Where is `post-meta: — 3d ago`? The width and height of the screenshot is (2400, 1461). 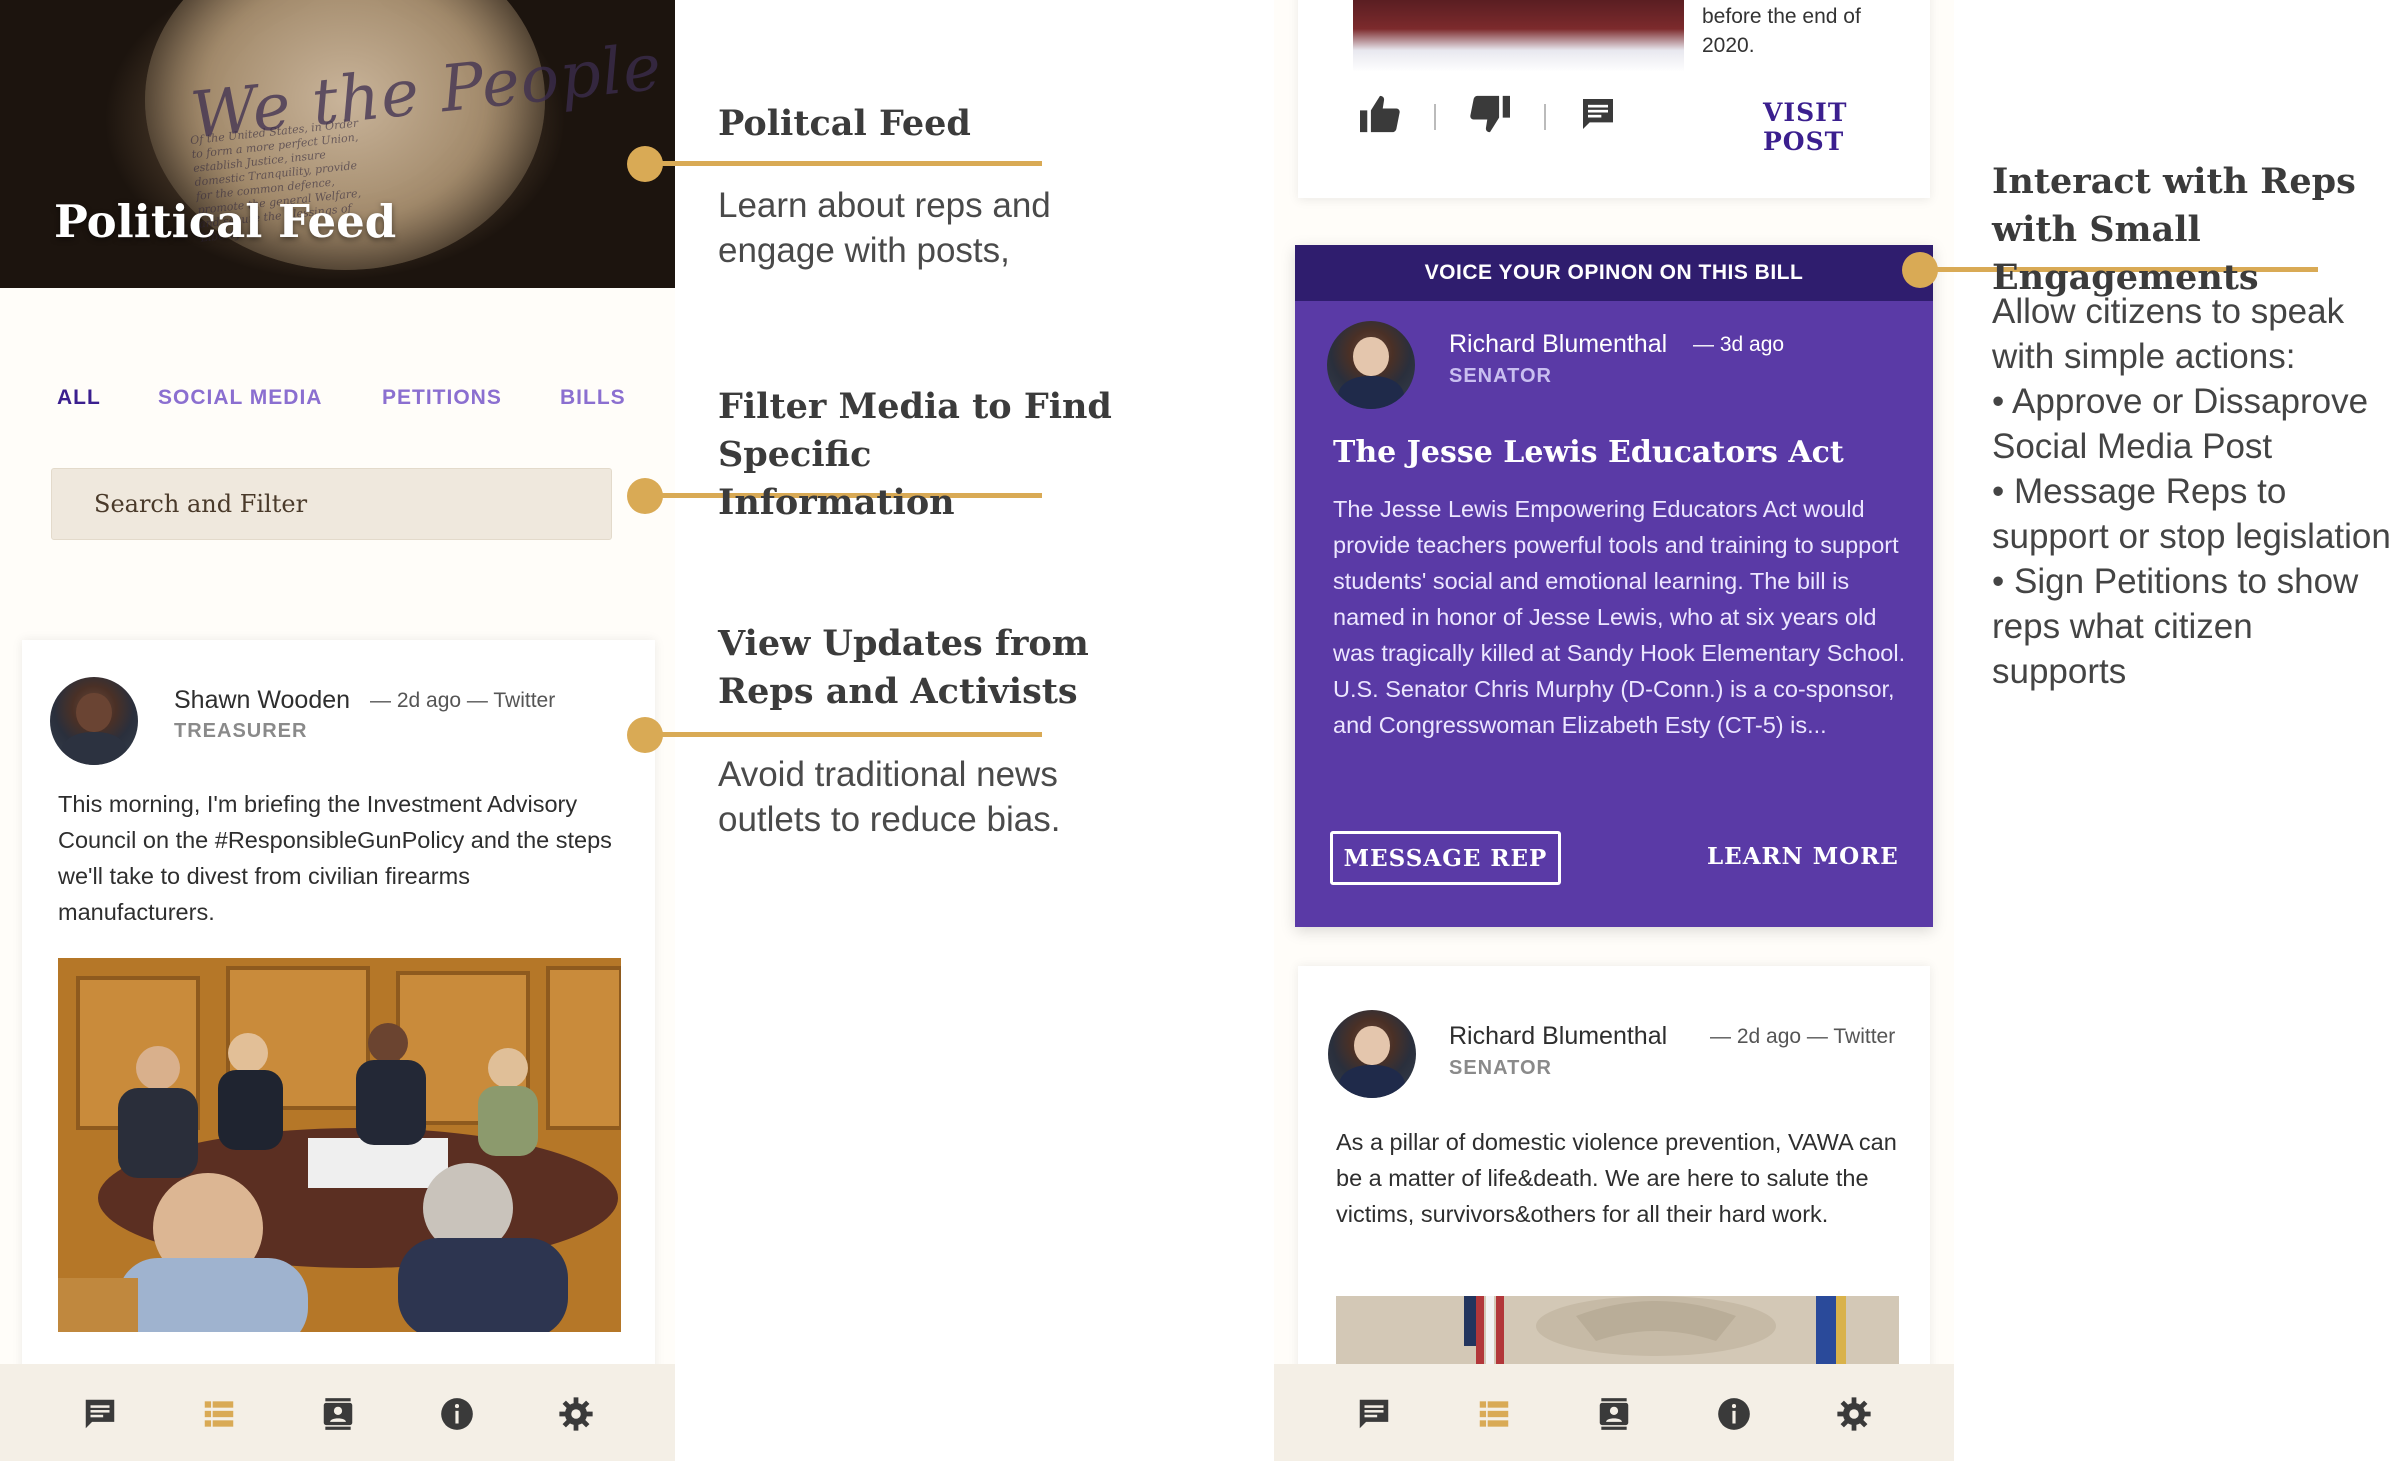
post-meta: — 3d ago is located at coordinates (1739, 344).